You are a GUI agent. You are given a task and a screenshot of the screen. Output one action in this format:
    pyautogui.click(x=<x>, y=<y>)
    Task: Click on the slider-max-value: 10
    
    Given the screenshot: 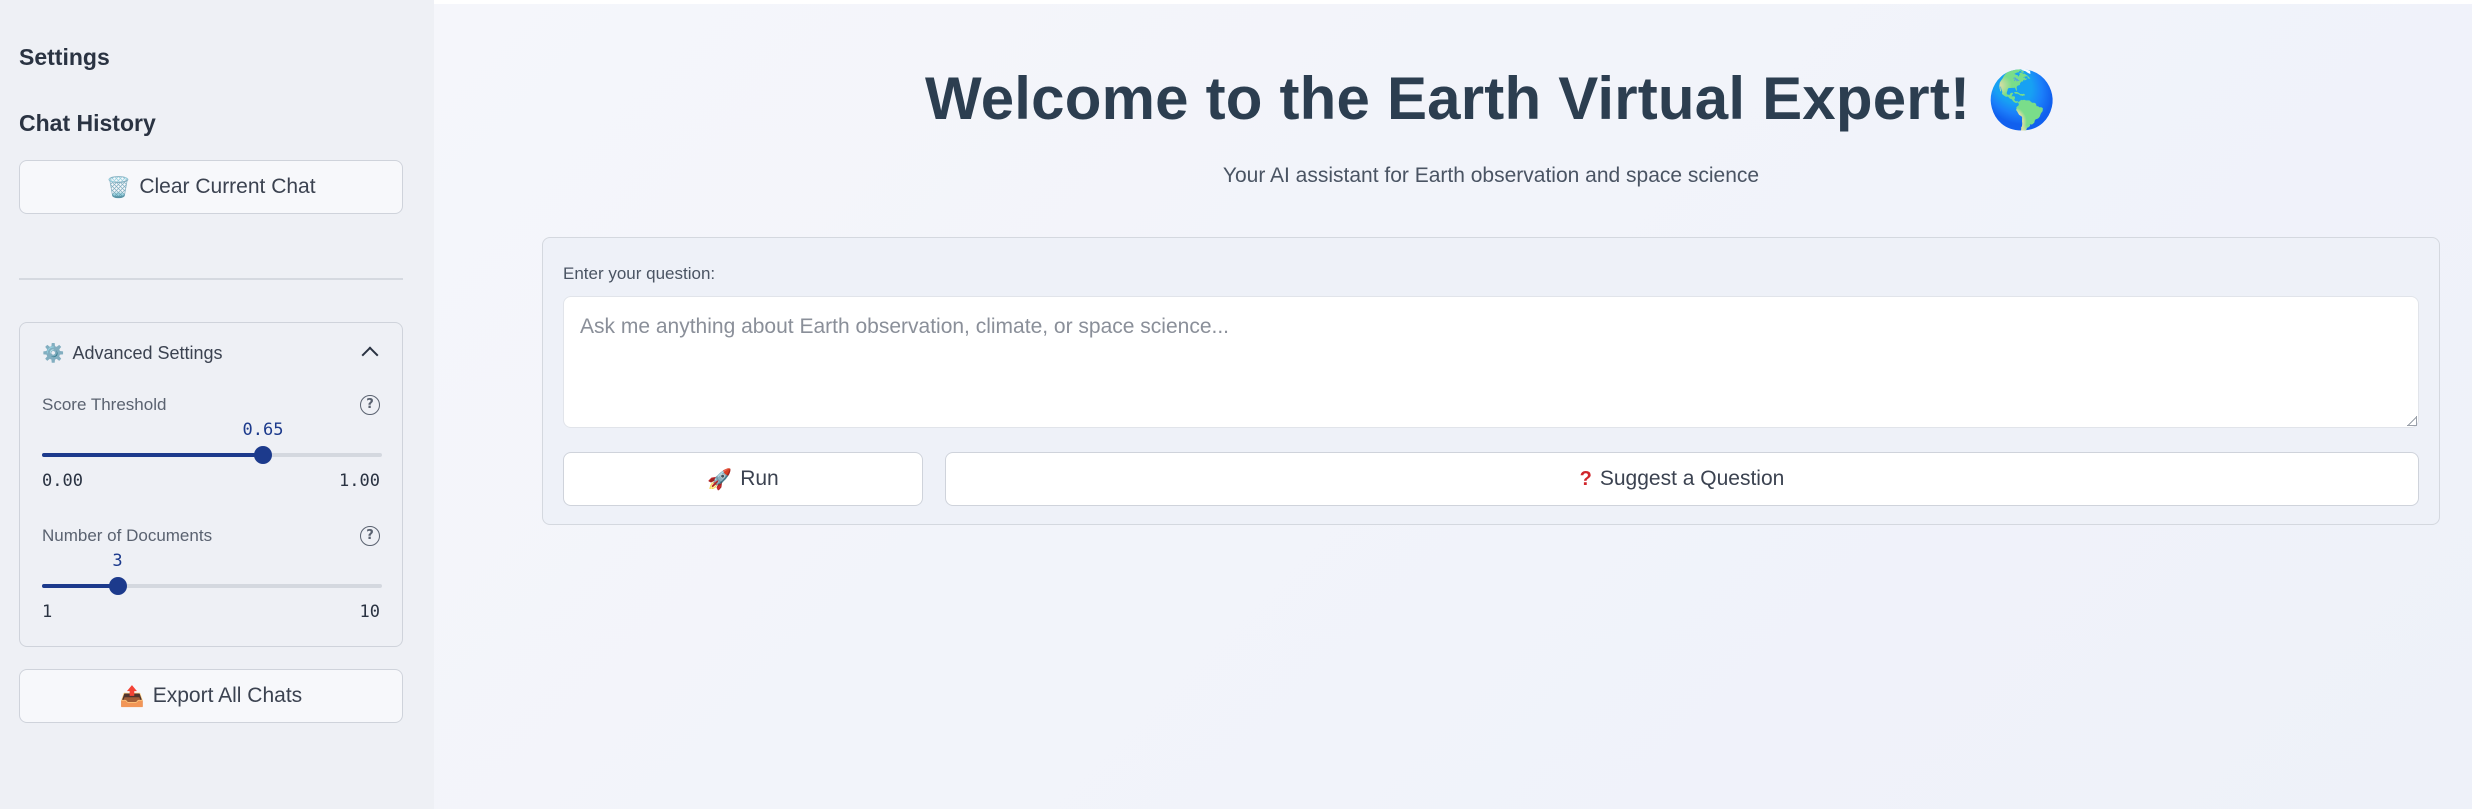 What is the action you would take?
    pyautogui.click(x=369, y=612)
    